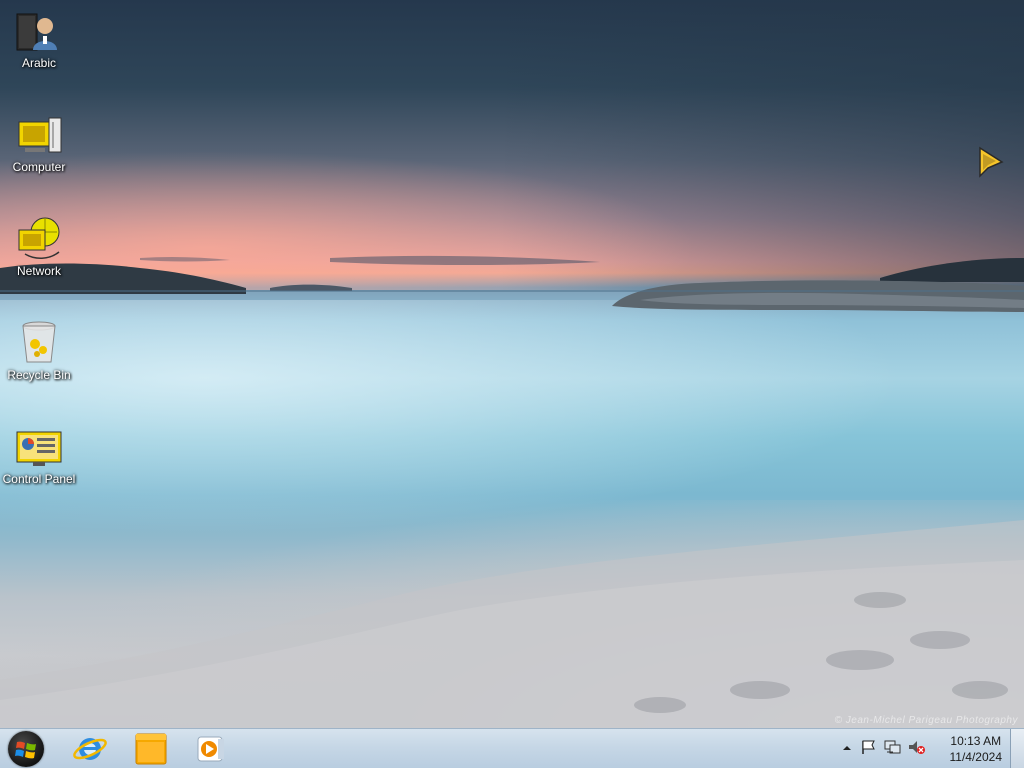  I want to click on right-hill, so click(952, 270).